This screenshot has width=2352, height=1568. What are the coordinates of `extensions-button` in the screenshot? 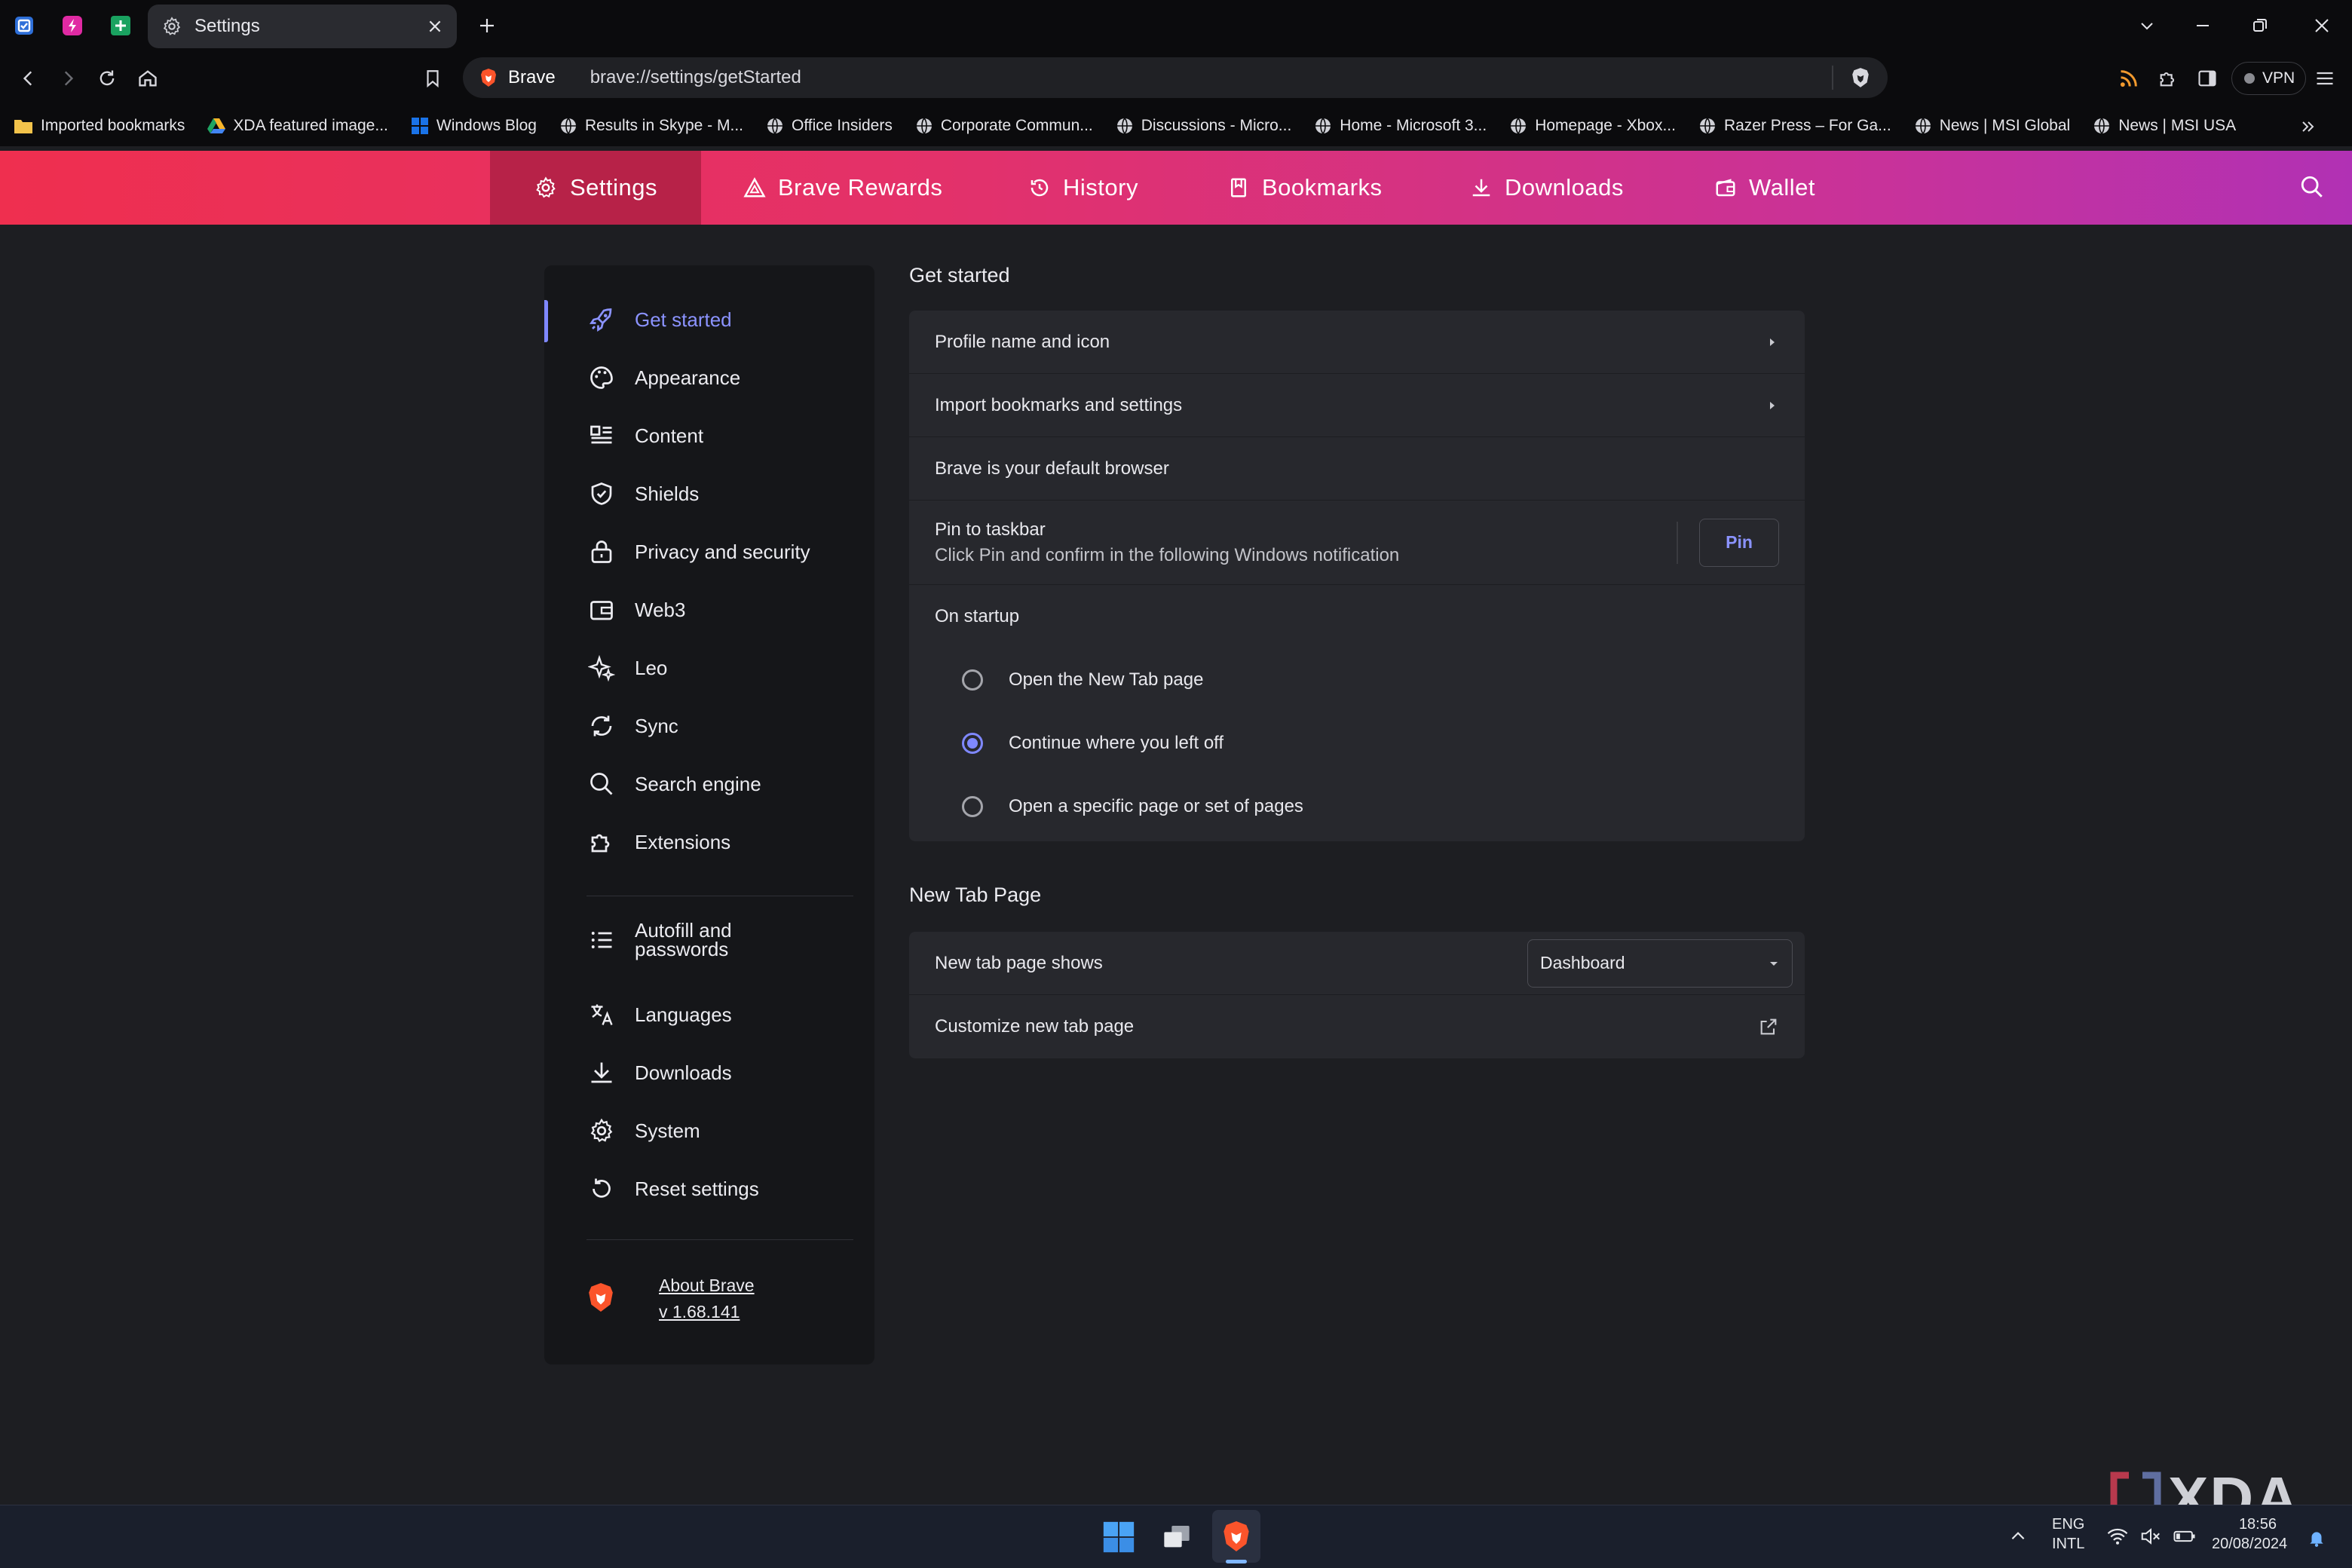 It's located at (2168, 78).